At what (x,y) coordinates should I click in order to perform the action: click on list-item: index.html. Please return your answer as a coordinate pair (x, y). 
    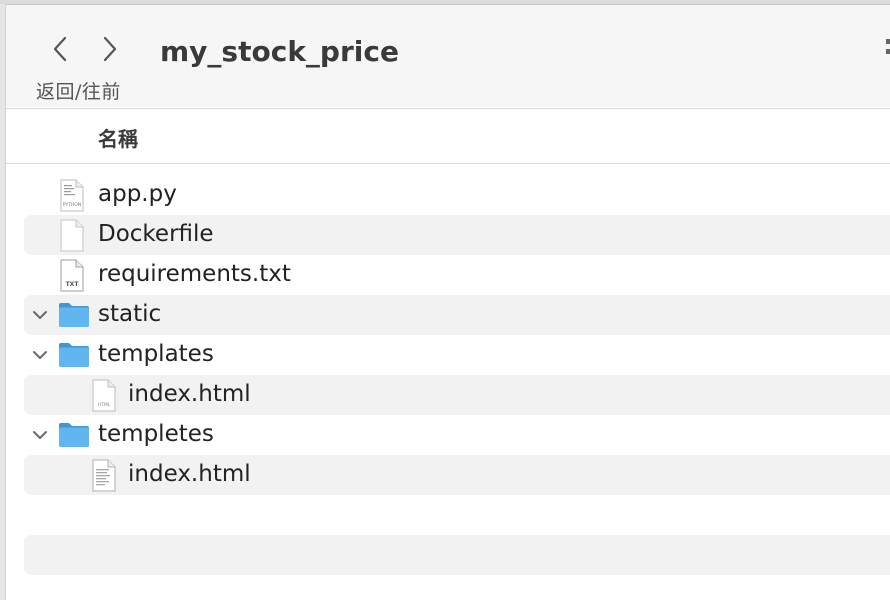
    Looking at the image, I should click on (457, 475).